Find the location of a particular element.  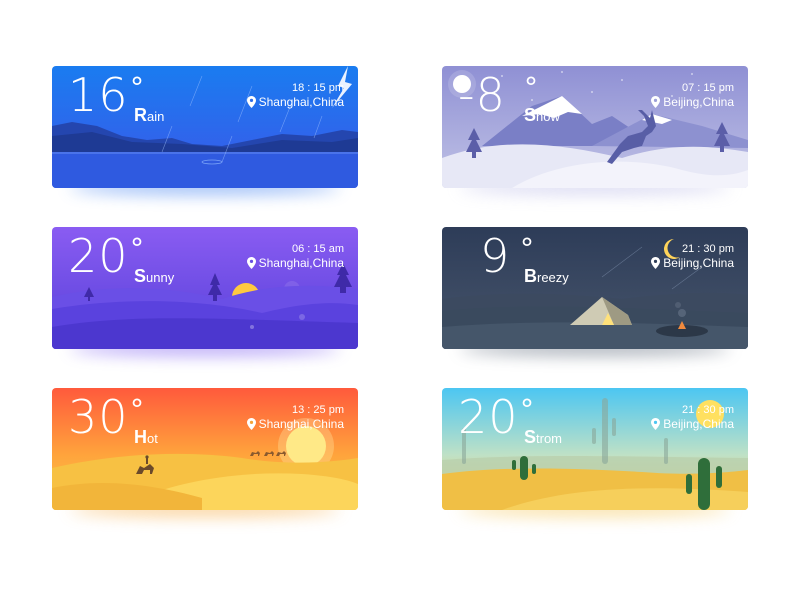

condition-rest: trom is located at coordinates (549, 438).